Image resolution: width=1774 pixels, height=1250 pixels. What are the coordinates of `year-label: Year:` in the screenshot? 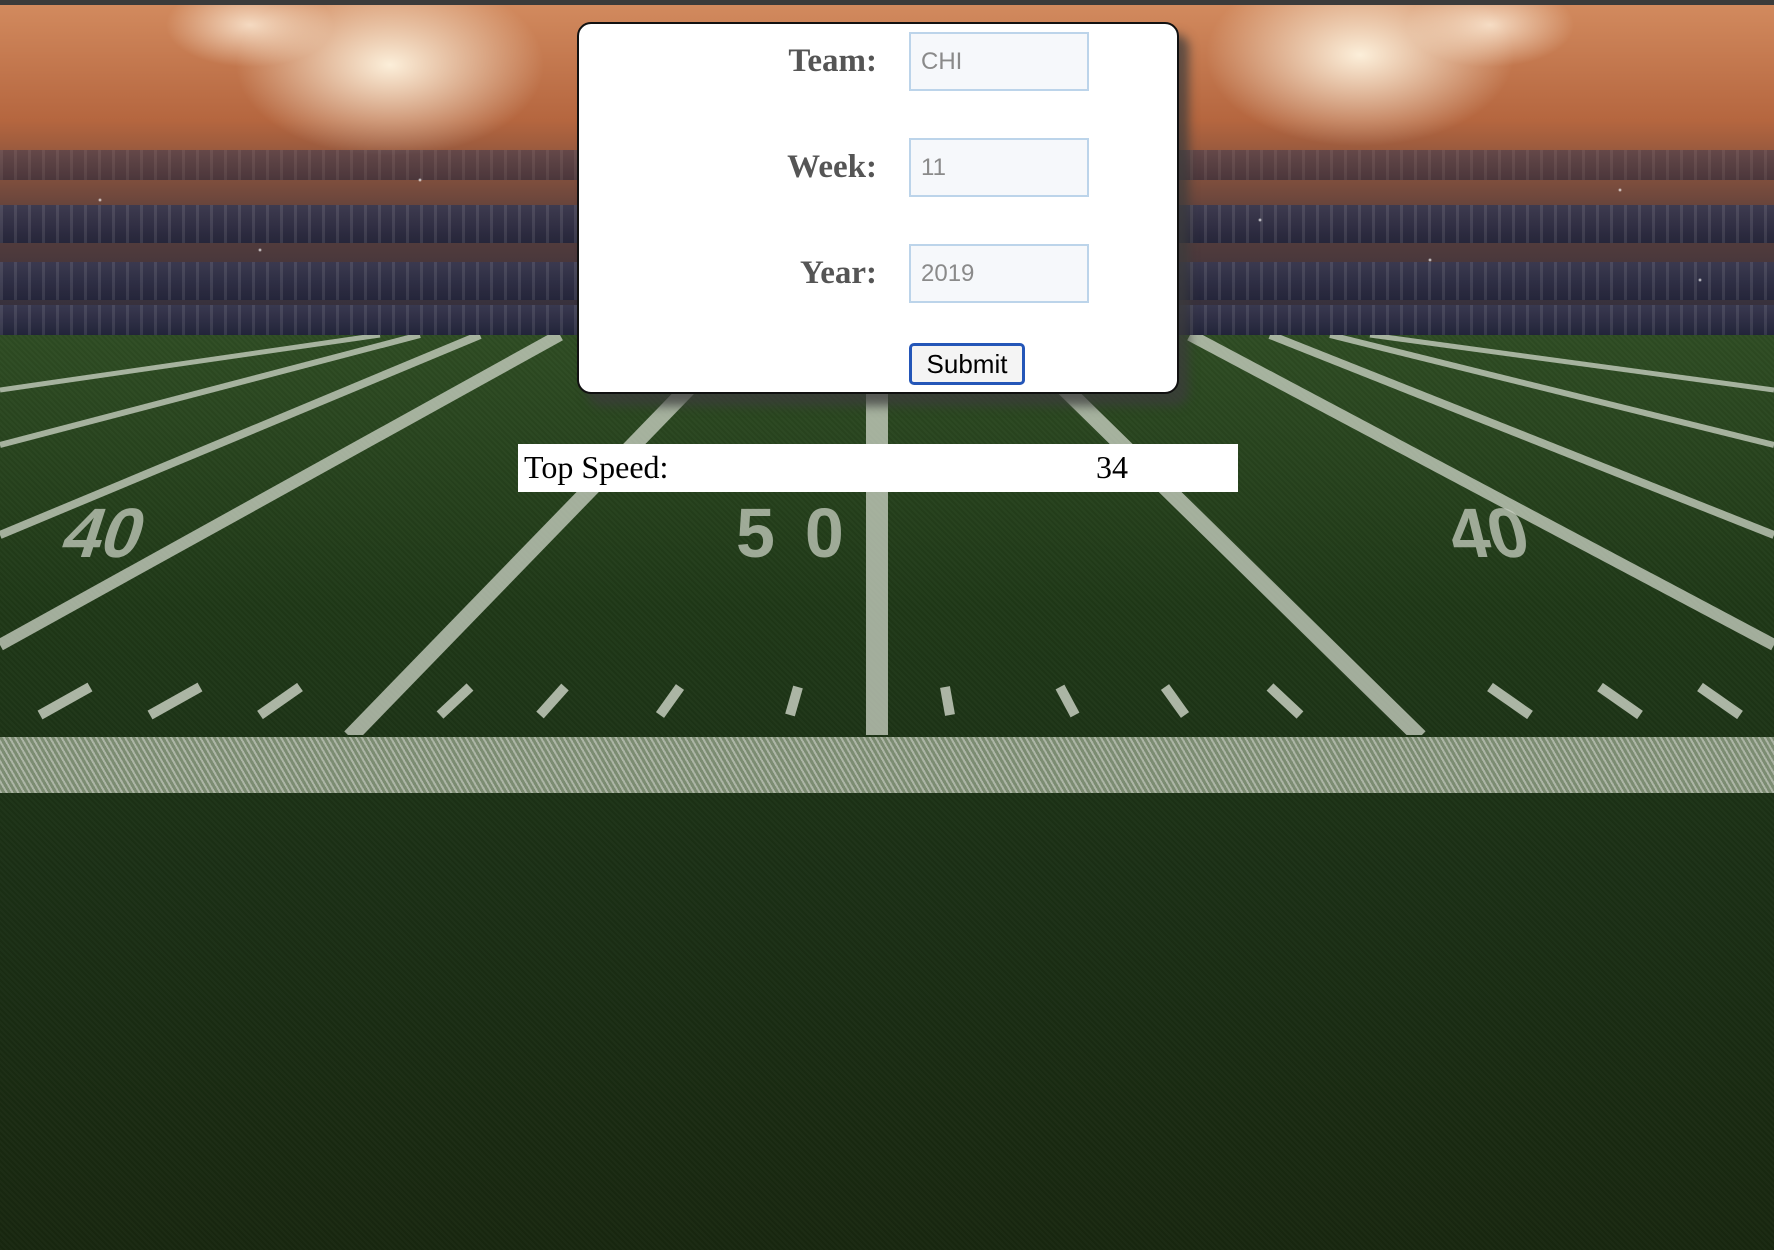 It's located at (838, 273).